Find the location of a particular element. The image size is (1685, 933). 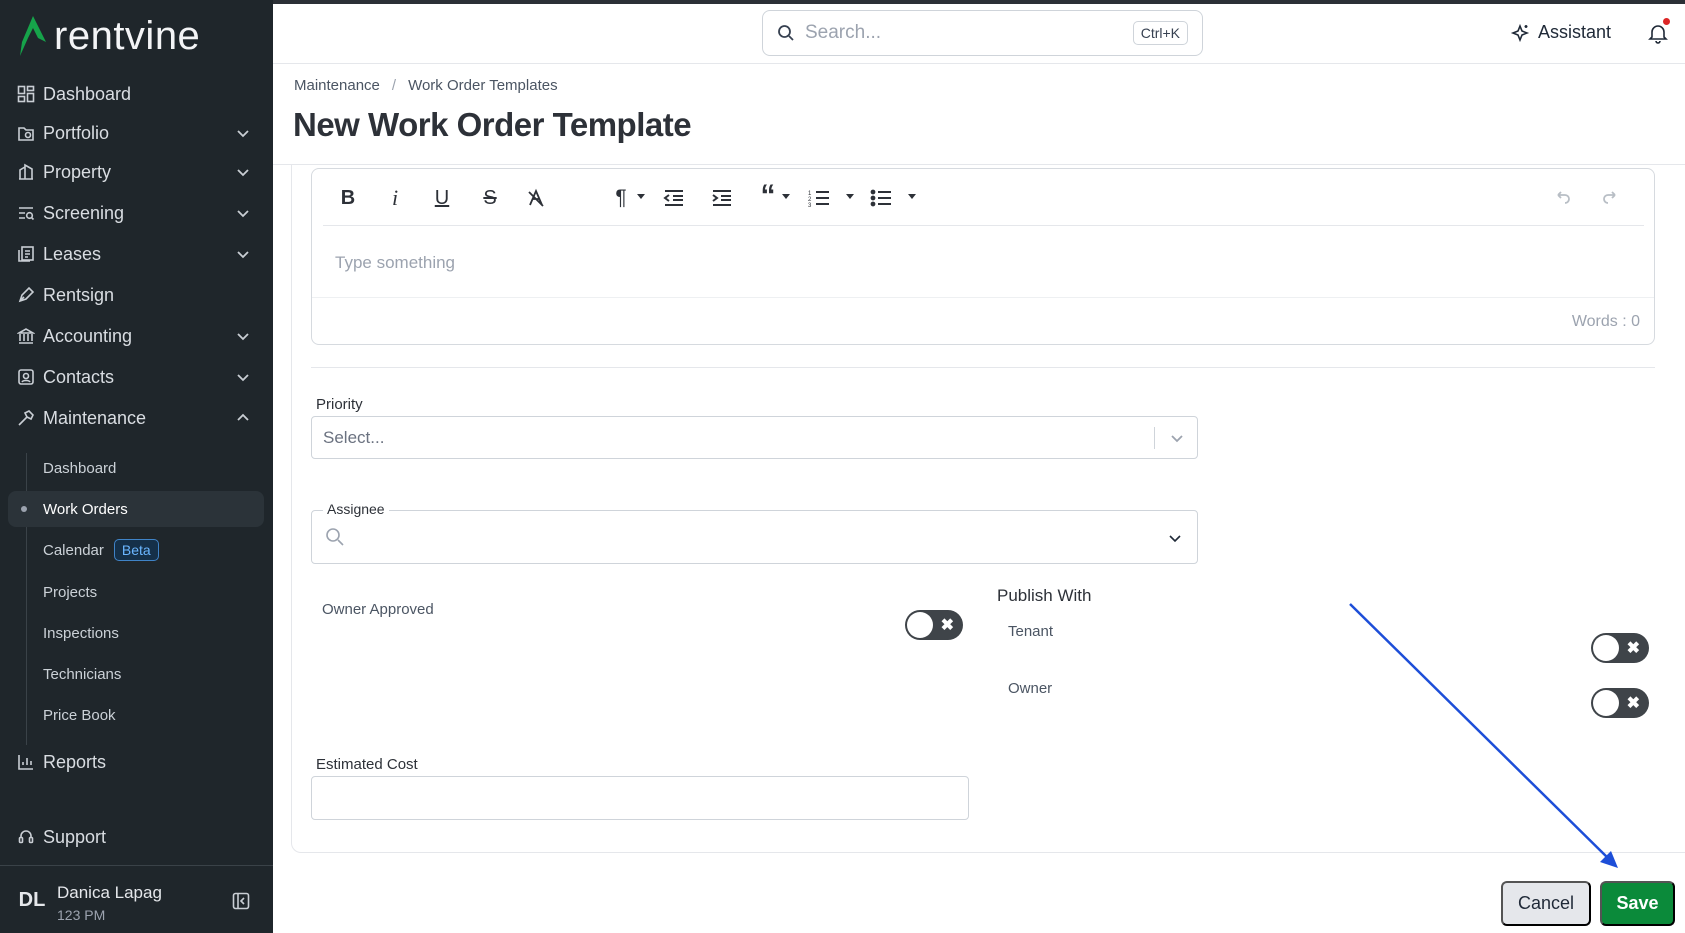

strikethrough-icon: S is located at coordinates (490, 198).